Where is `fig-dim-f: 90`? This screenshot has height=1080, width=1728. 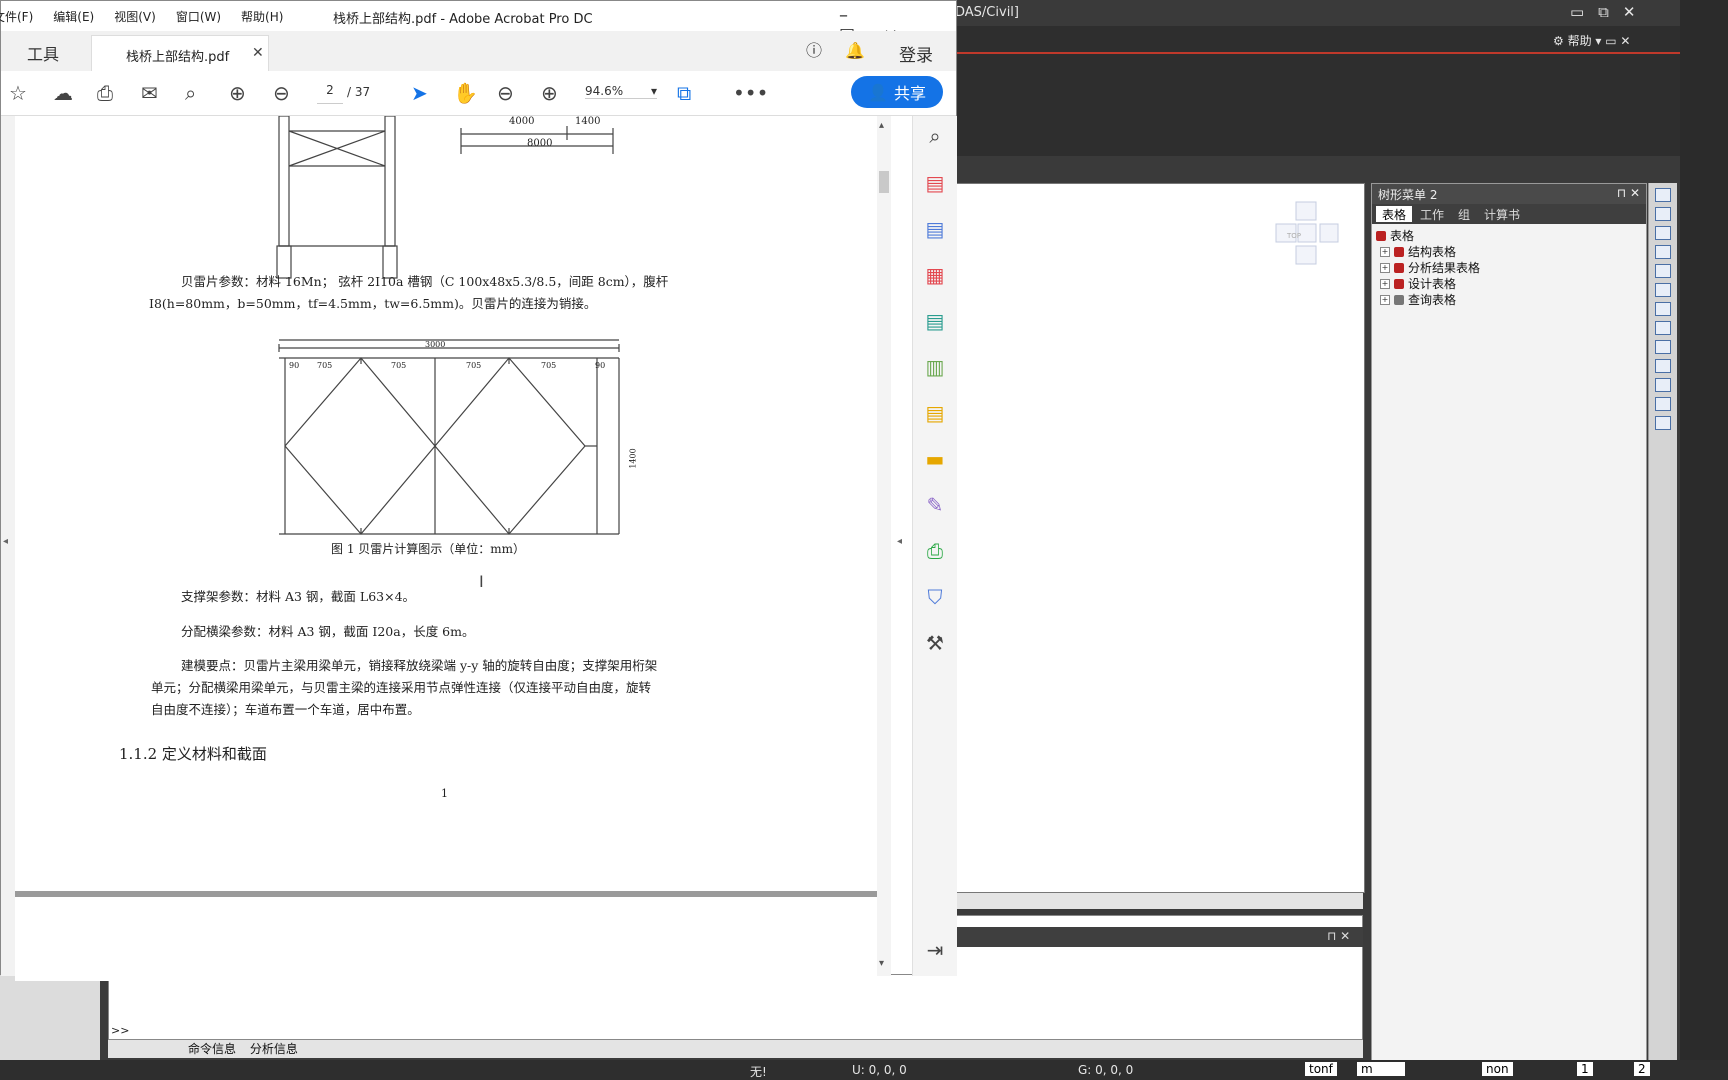
fig-dim-f: 90 is located at coordinates (600, 365).